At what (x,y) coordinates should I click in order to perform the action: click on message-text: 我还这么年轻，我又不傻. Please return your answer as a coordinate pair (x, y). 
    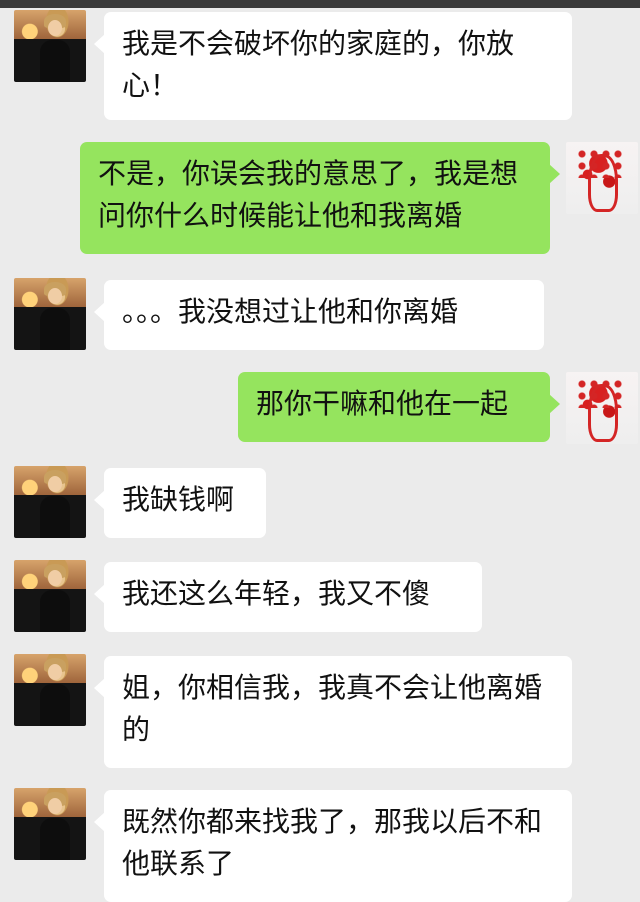
    Looking at the image, I should click on (276, 593).